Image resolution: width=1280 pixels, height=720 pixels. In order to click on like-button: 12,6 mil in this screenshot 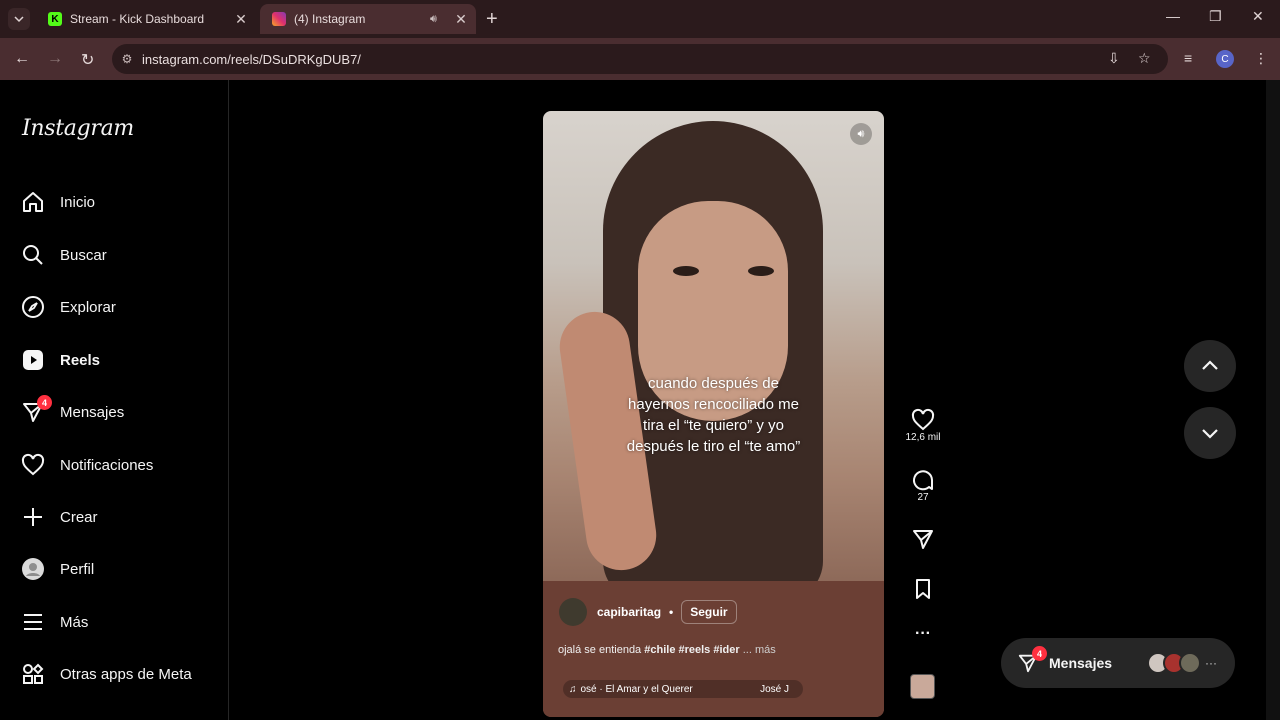, I will do `click(923, 425)`.